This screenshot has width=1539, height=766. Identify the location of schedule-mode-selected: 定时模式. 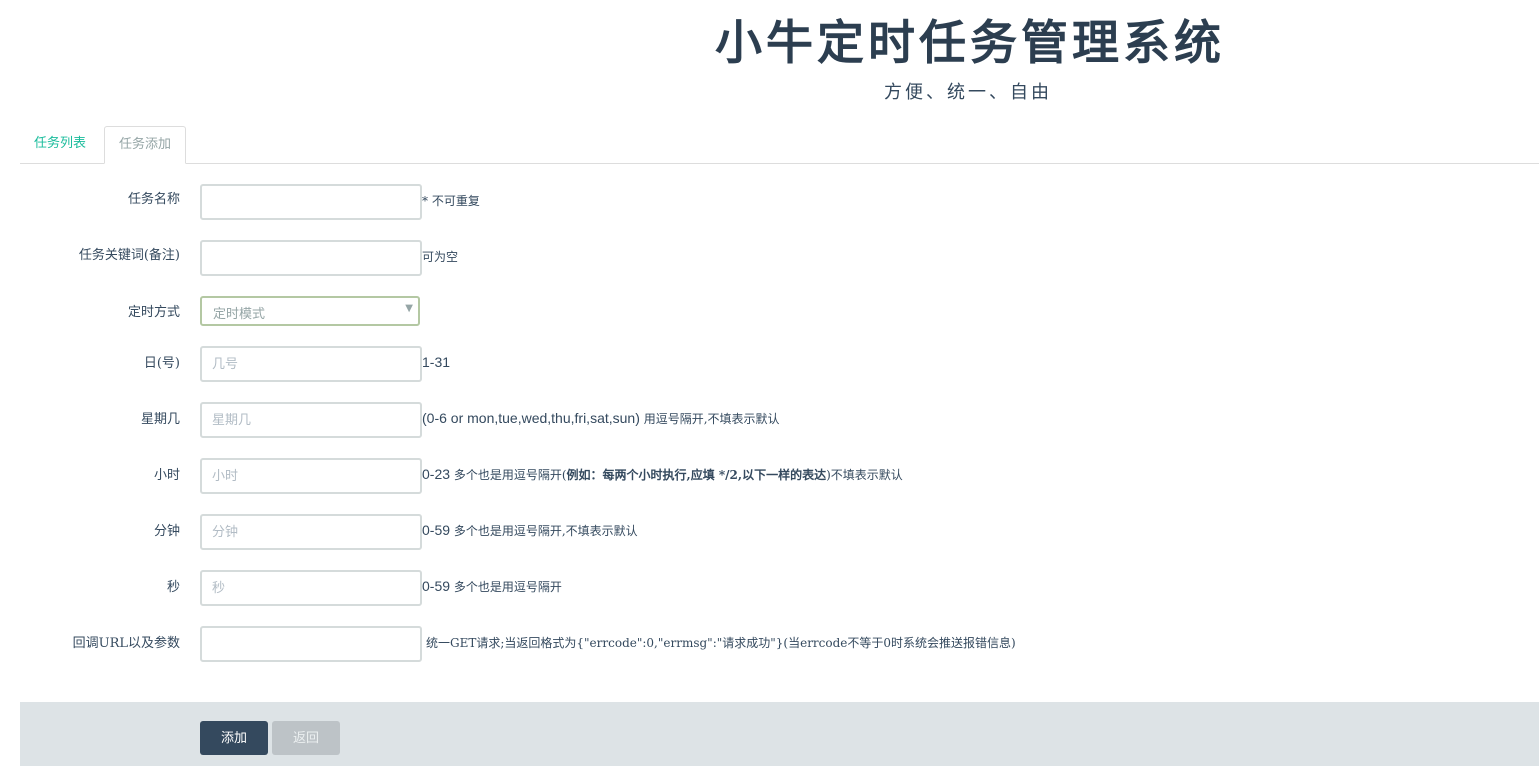
(239, 314).